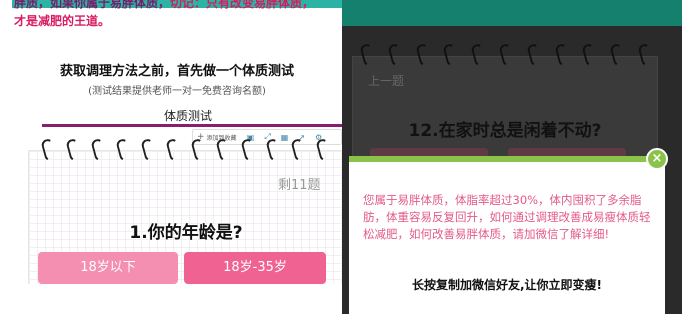 The height and width of the screenshot is (314, 682). Describe the element at coordinates (299, 185) in the screenshot. I see `remaining-count: 剩11题` at that location.